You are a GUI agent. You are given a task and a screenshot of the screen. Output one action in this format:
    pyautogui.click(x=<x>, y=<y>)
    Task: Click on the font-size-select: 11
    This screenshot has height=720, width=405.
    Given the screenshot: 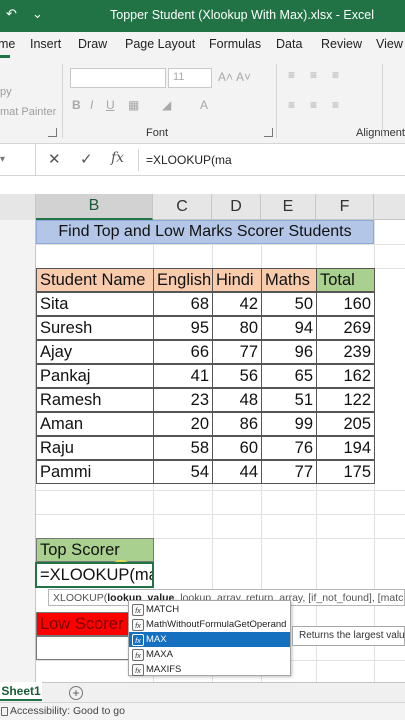 What is the action you would take?
    pyautogui.click(x=190, y=78)
    